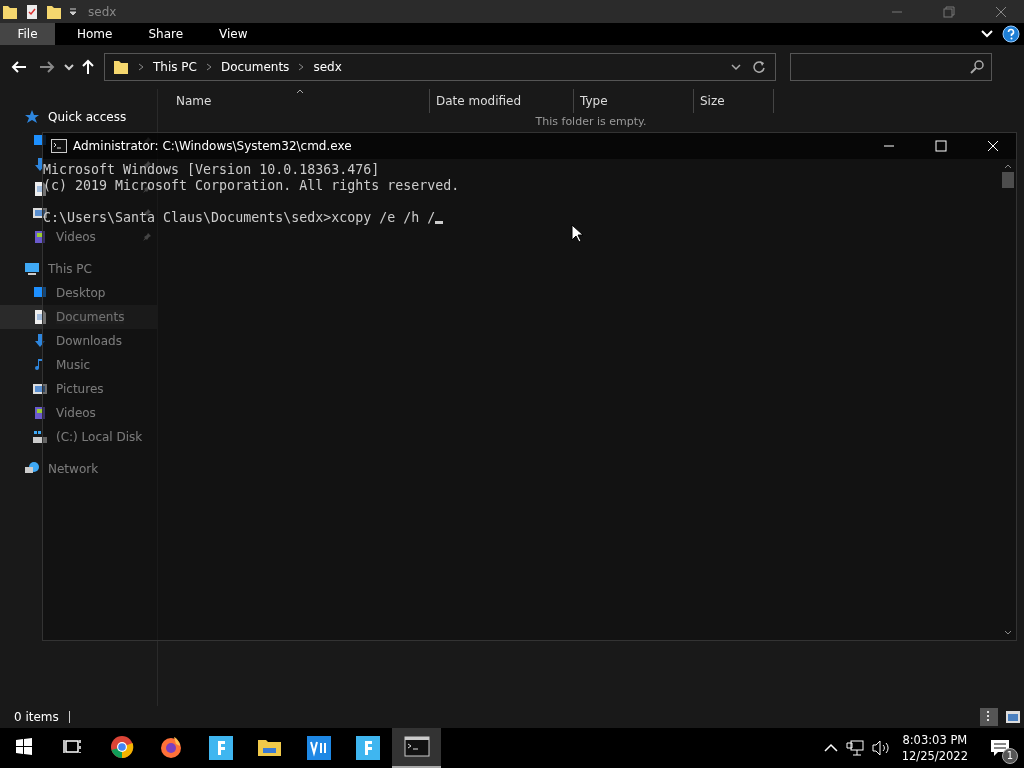 This screenshot has width=1024, height=768. I want to click on column-header: Name, so click(294, 101).